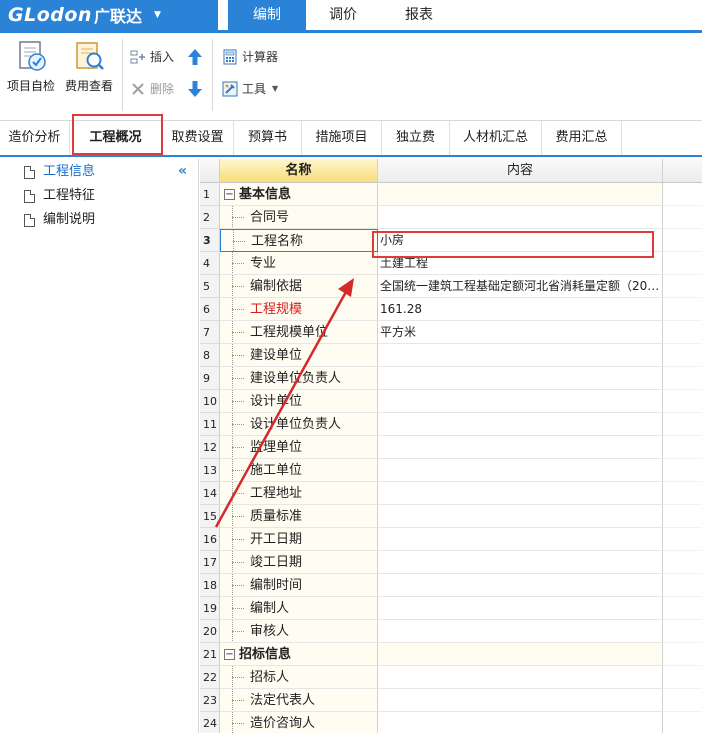 The image size is (702, 733). Describe the element at coordinates (299, 217) in the screenshot. I see `name-cell: 合同号` at that location.